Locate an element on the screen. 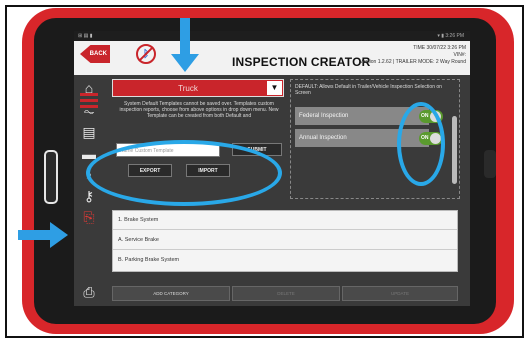 The image size is (531, 344). scanner-icon: ⎙ is located at coordinates (89, 292).